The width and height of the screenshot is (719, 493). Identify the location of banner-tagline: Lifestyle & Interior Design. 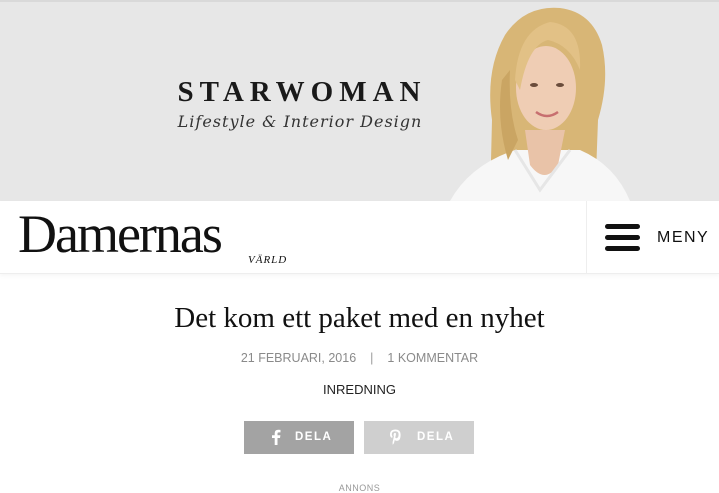
(300, 121).